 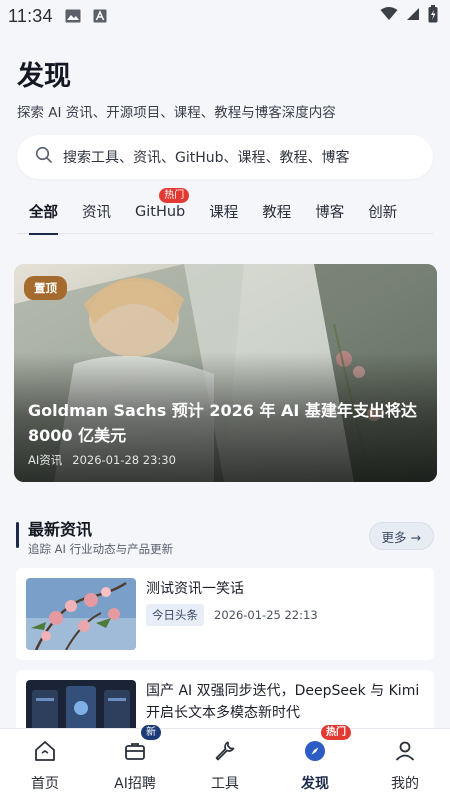 I want to click on tab-courses: 课程, so click(x=223, y=212).